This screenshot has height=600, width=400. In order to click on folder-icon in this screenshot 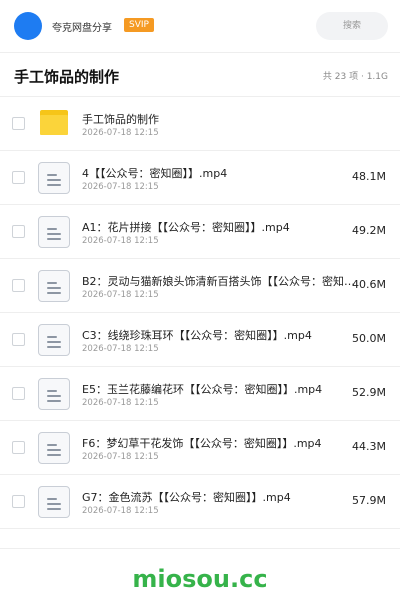, I will do `click(54, 124)`.